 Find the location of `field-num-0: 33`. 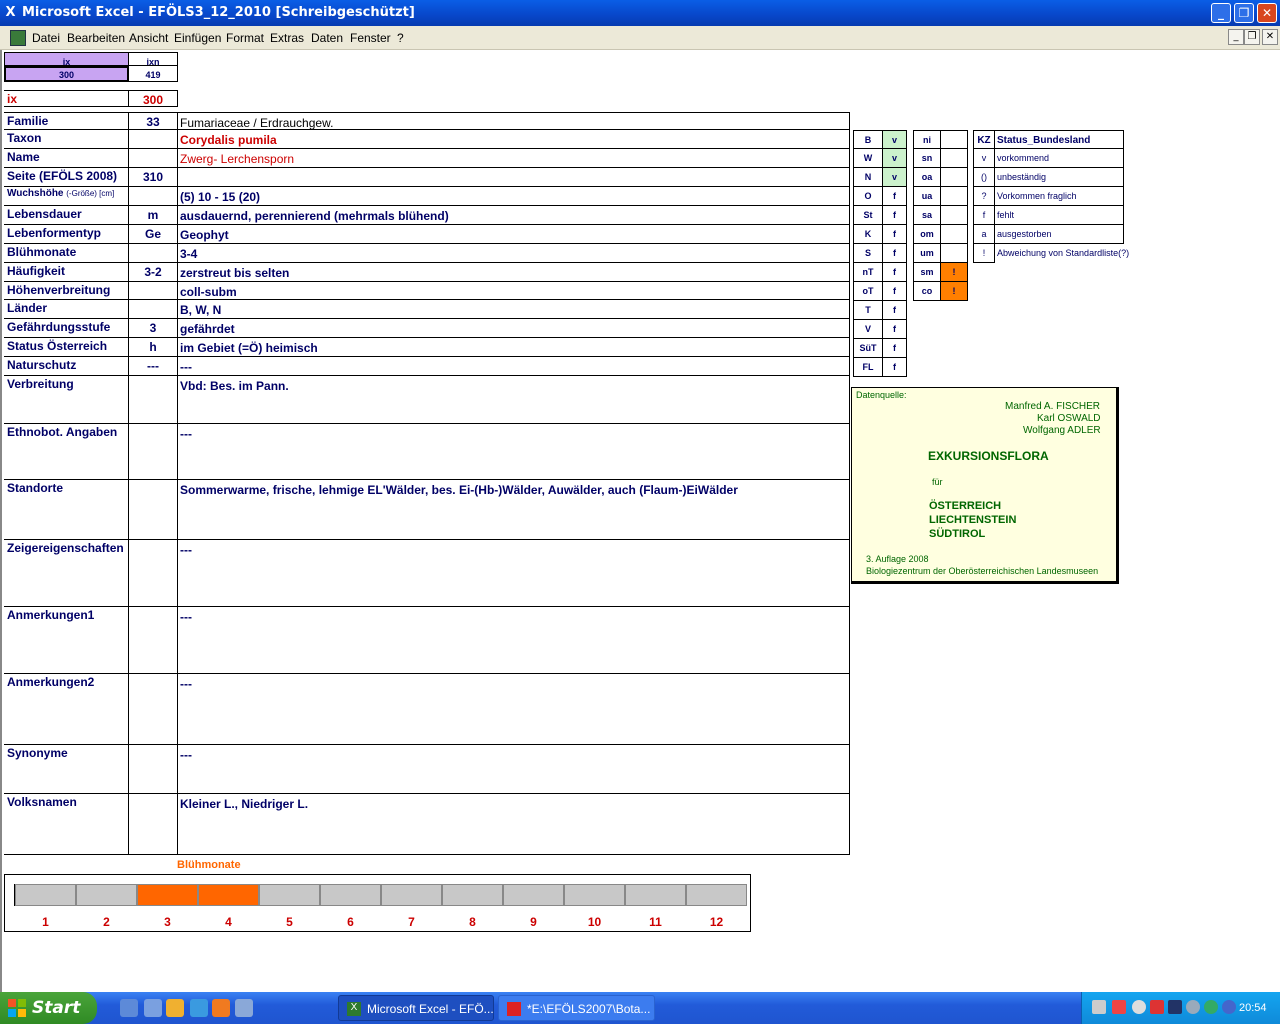

field-num-0: 33 is located at coordinates (153, 121).